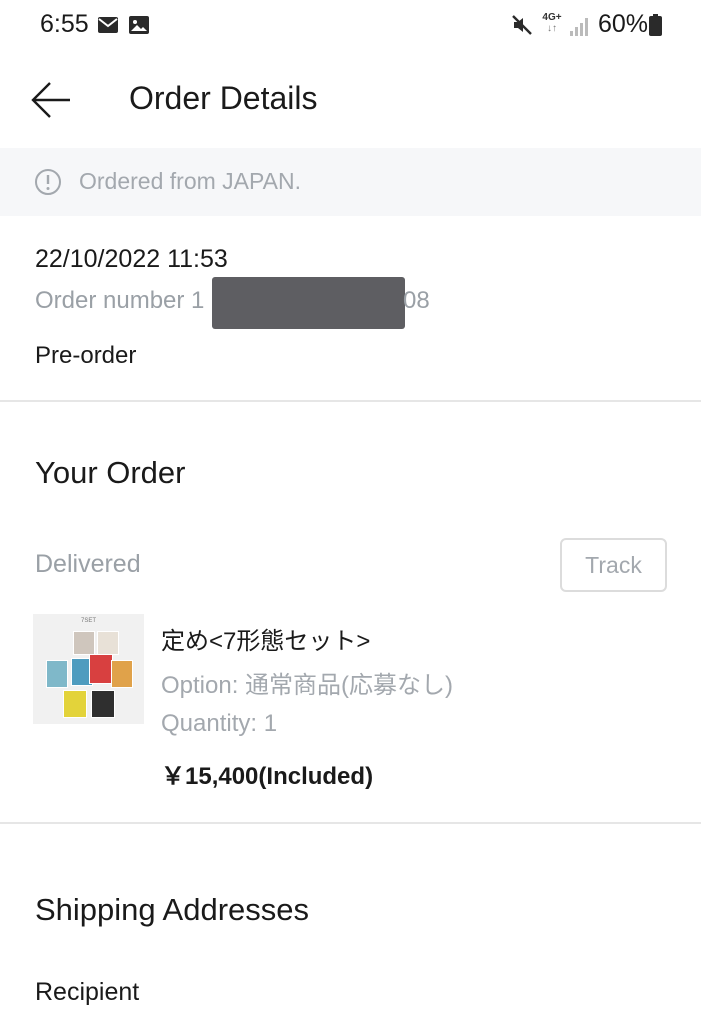 This screenshot has height=1024, width=701. I want to click on order-number-suffix: 08, so click(416, 300).